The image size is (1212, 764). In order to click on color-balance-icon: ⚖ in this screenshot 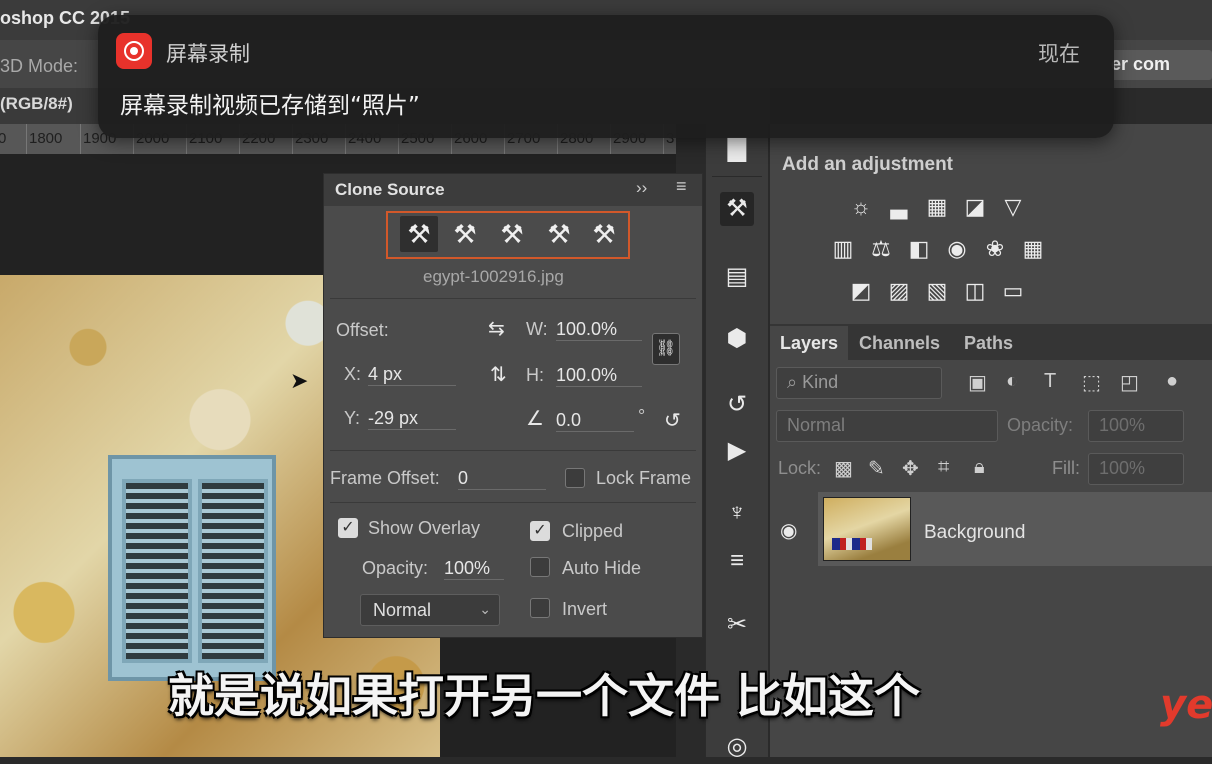, I will do `click(881, 249)`.